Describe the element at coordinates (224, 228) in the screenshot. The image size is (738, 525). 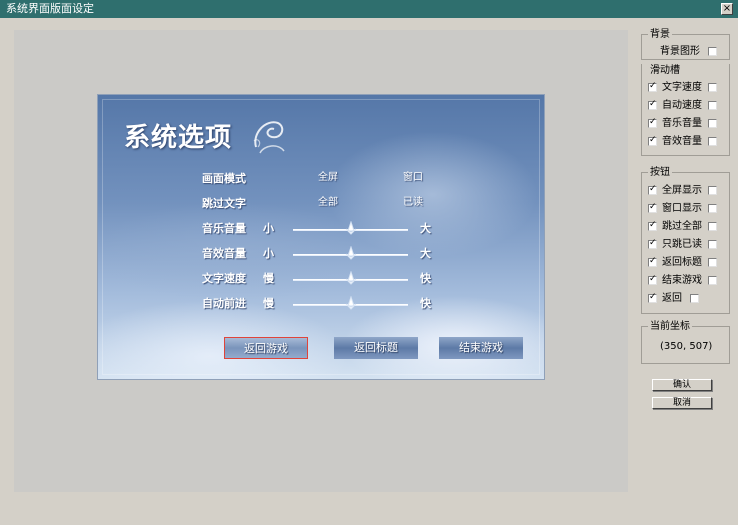
I see `slider-label: 音乐音量` at that location.